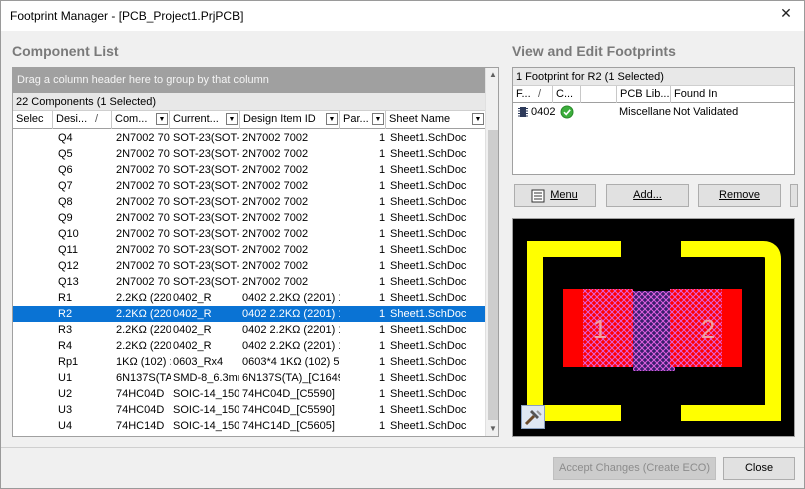 The image size is (805, 489). What do you see at coordinates (288, 410) in the screenshot?
I see `cell-design-item-id: 74HC04D_[C5590]` at bounding box center [288, 410].